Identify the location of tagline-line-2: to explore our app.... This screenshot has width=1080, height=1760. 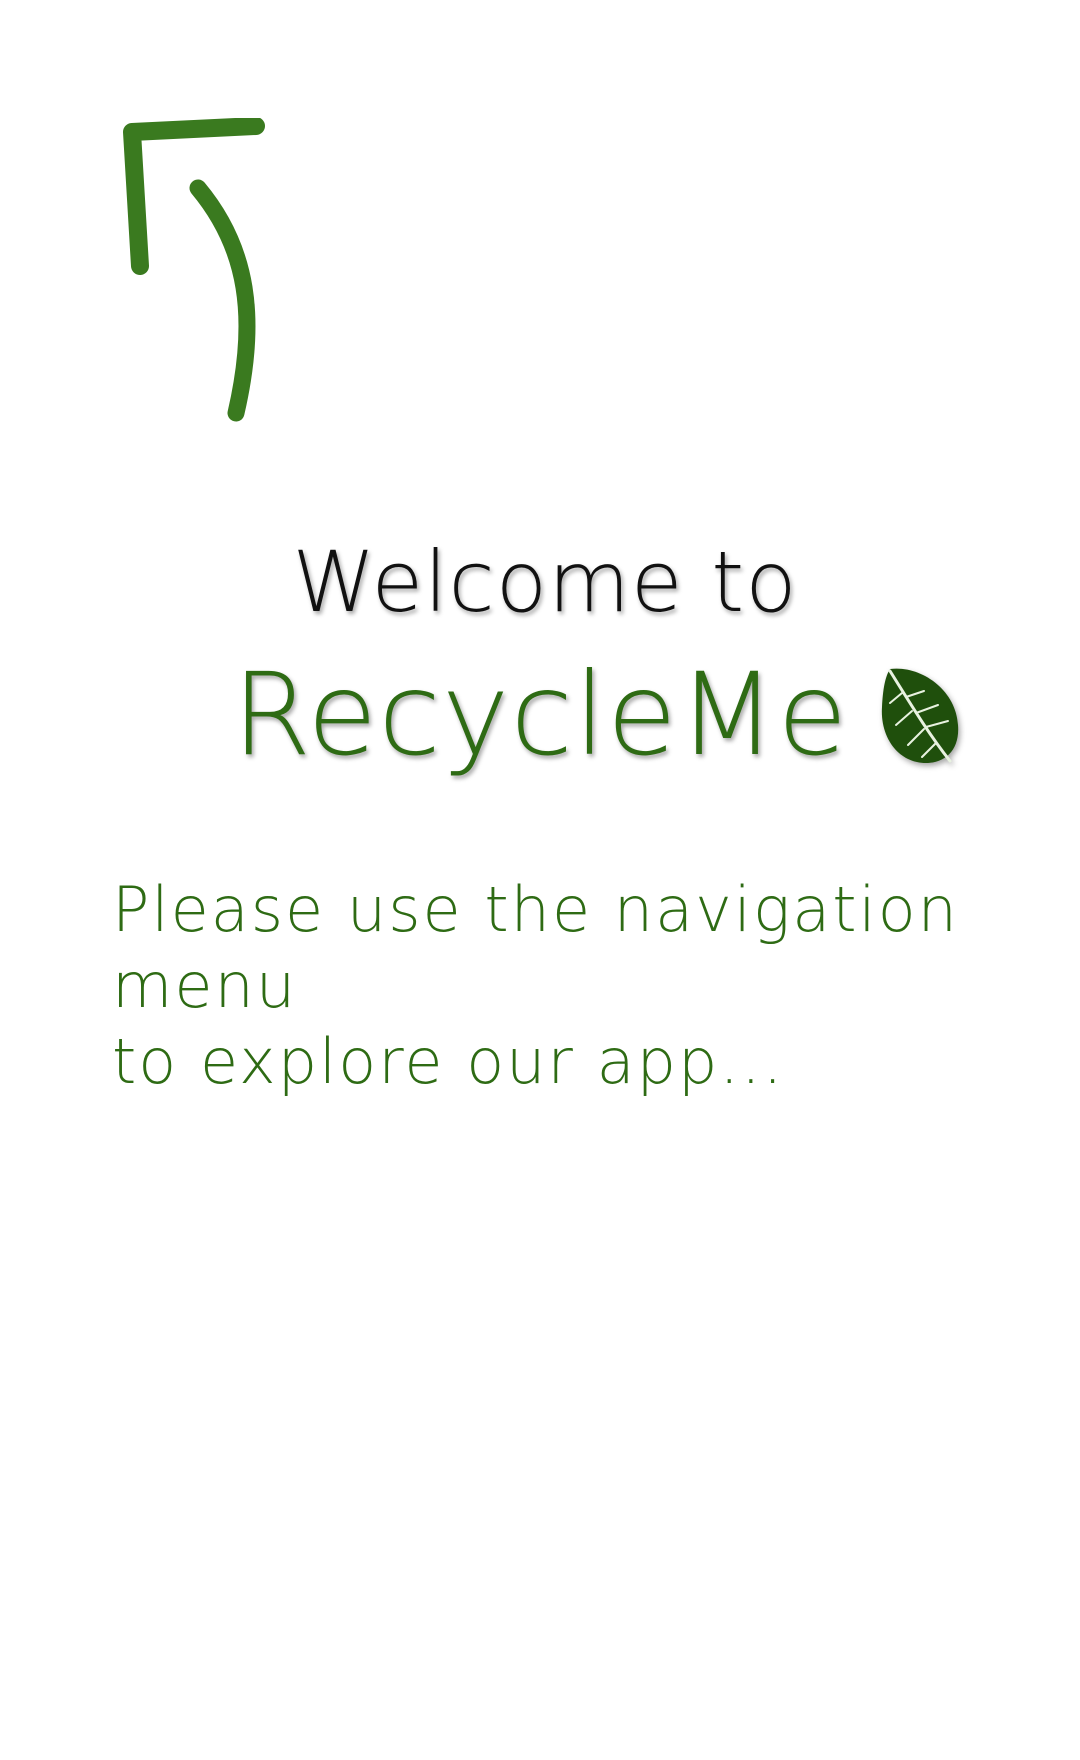
(448, 1061).